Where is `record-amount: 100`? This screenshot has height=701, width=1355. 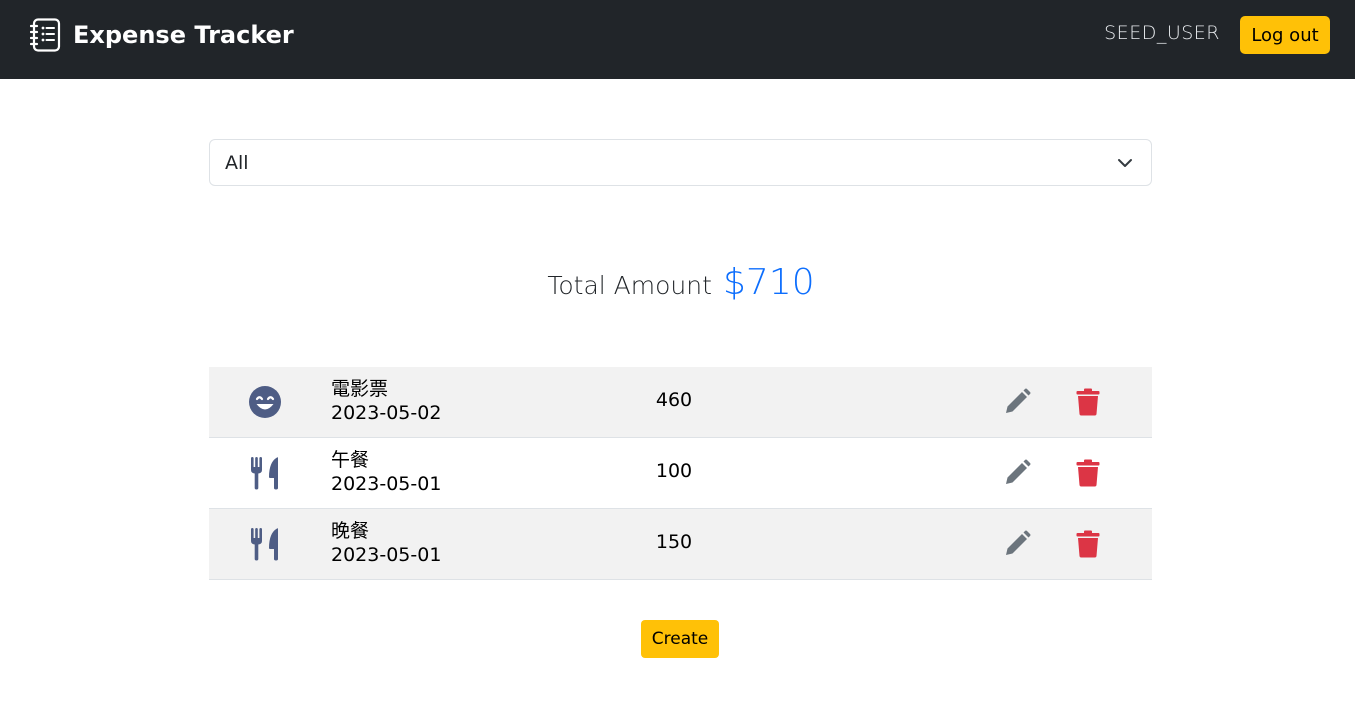 record-amount: 100 is located at coordinates (674, 471).